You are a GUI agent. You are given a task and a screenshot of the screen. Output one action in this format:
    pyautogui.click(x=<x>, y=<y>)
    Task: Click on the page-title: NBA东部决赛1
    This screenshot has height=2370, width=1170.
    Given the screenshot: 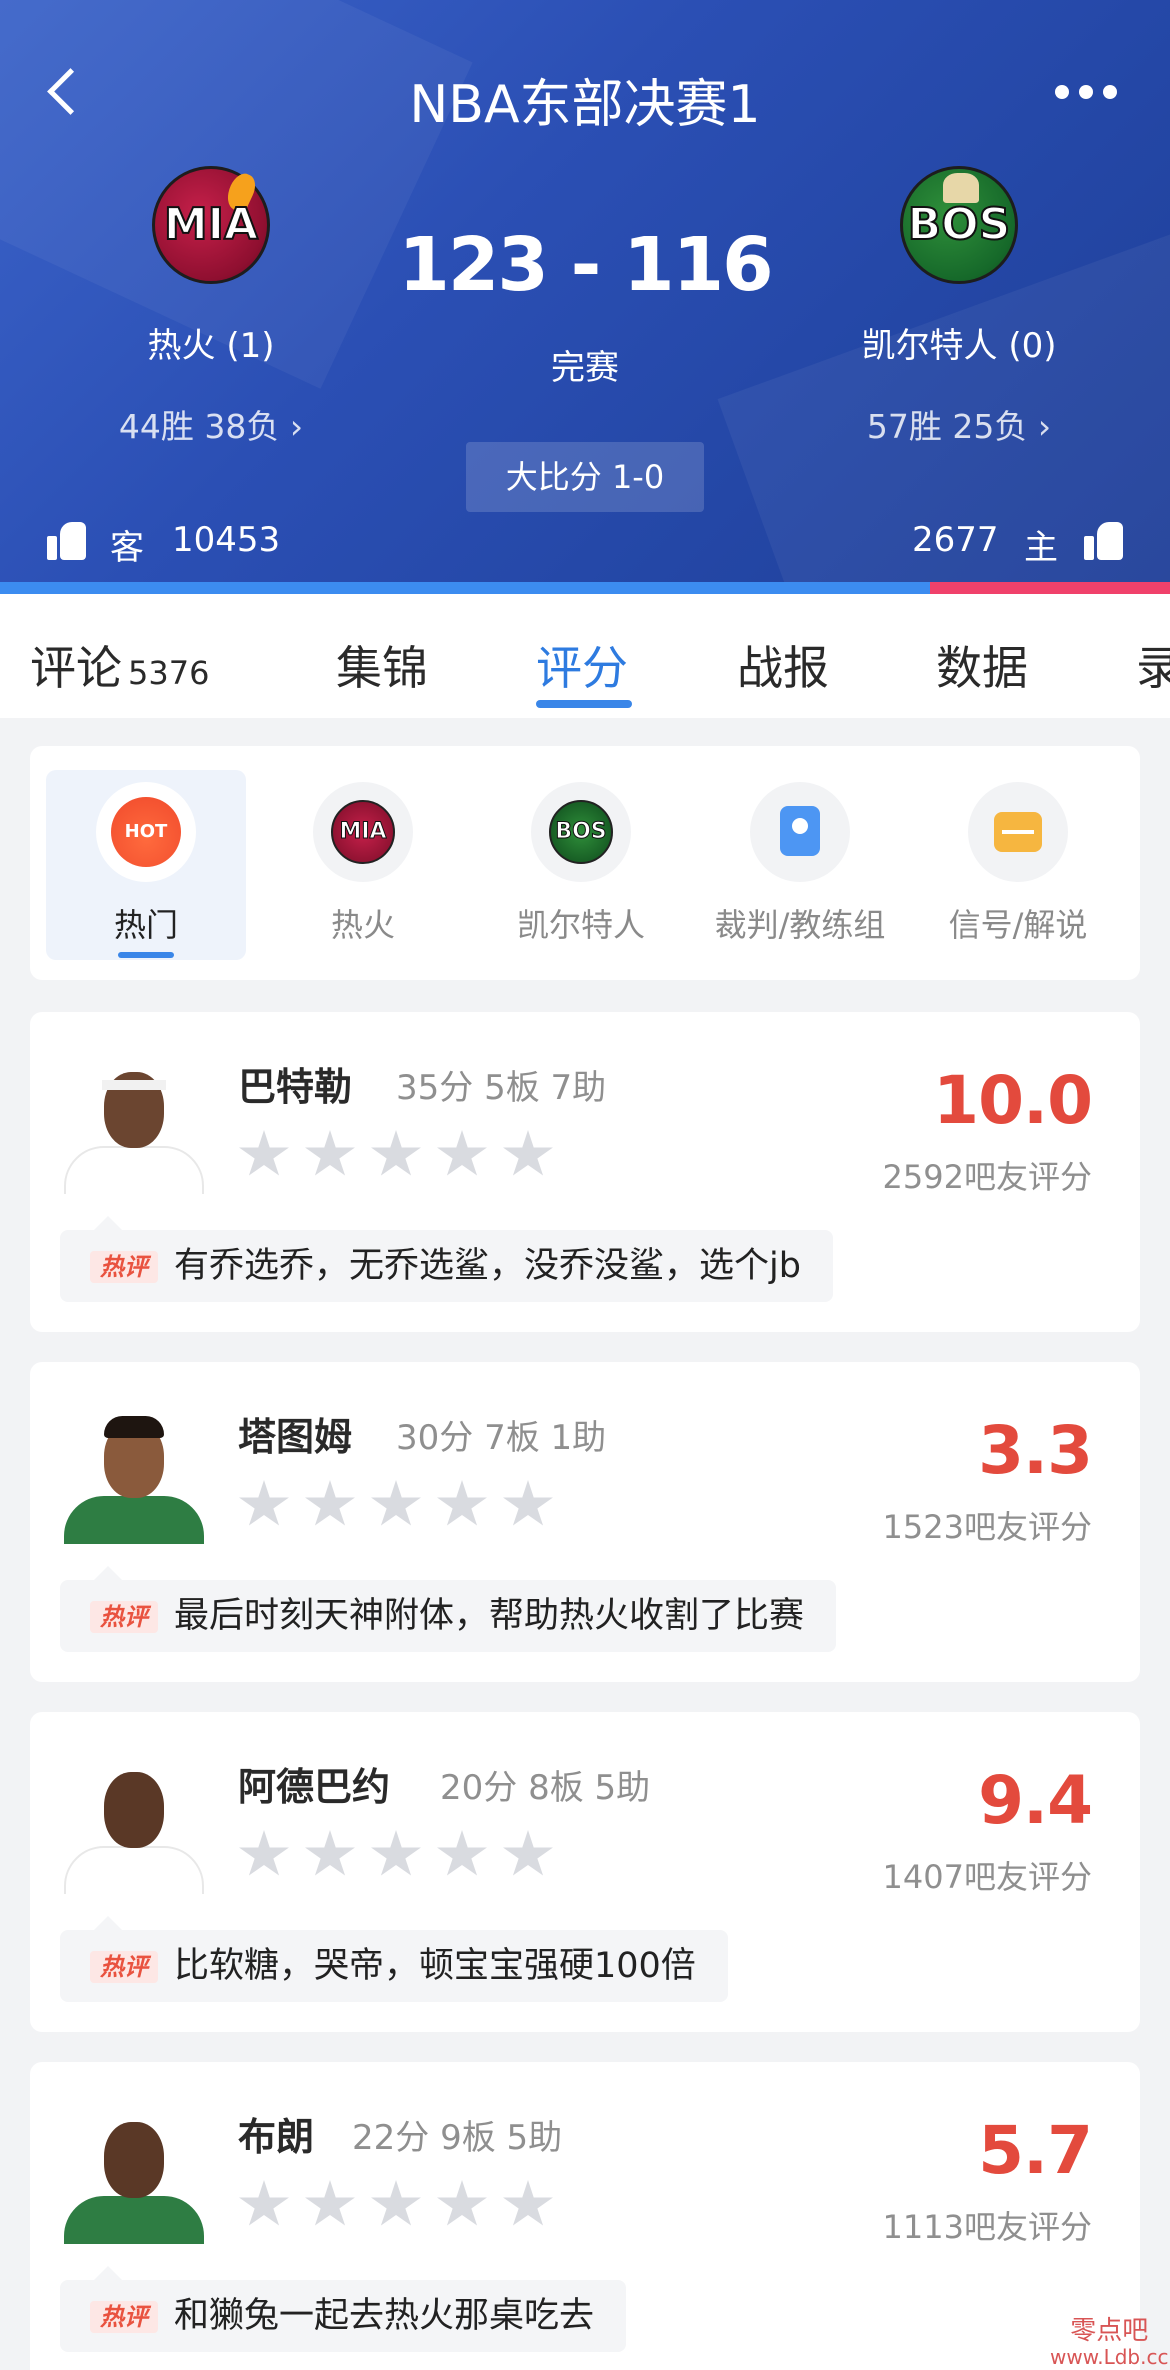 What is the action you would take?
    pyautogui.click(x=585, y=105)
    